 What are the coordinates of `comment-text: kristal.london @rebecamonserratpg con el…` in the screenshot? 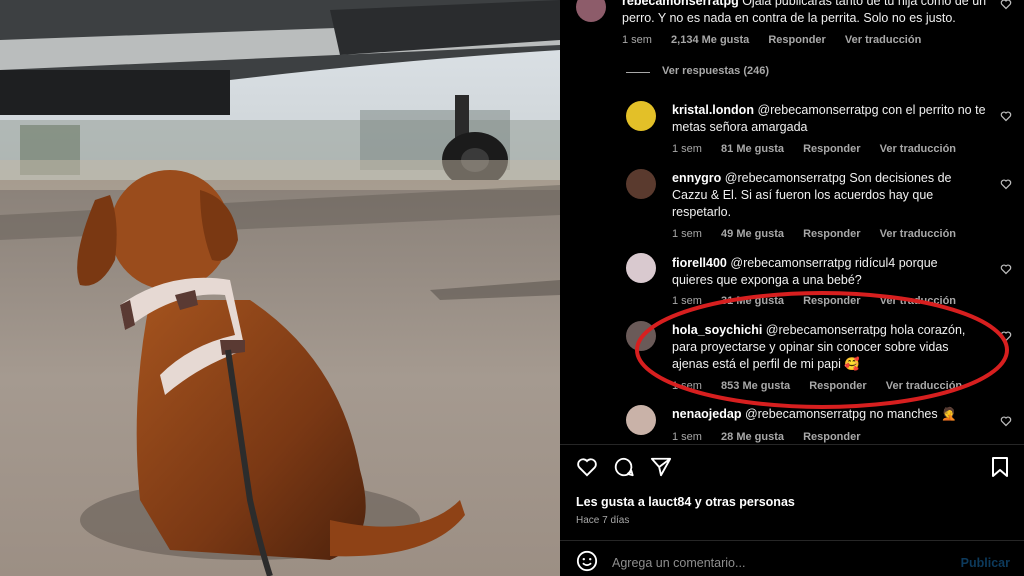 It's located at (830, 119).